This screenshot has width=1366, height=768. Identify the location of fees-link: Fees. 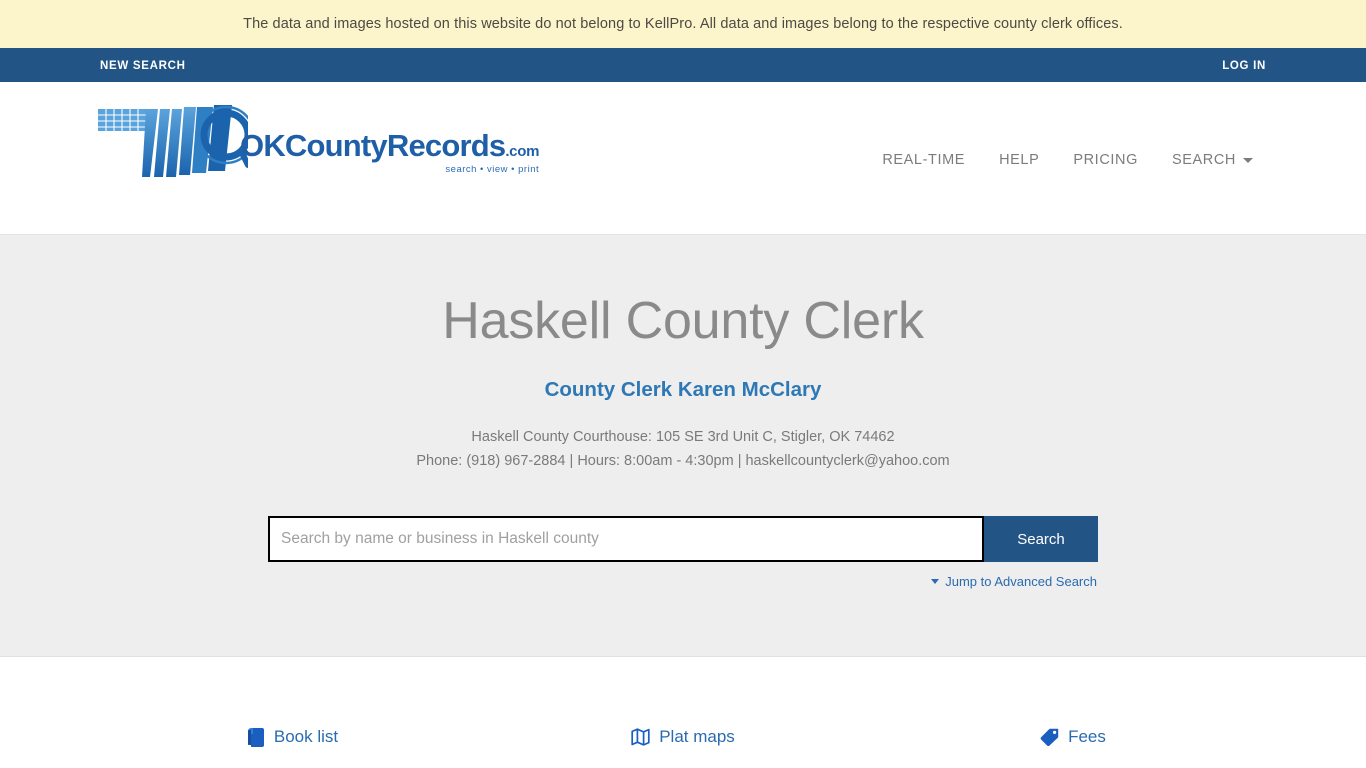
(1073, 737).